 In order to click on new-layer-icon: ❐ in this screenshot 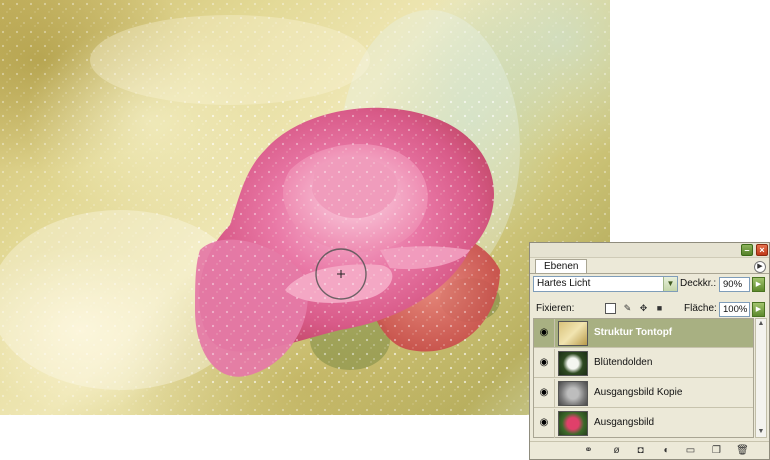, I will do `click(716, 451)`.